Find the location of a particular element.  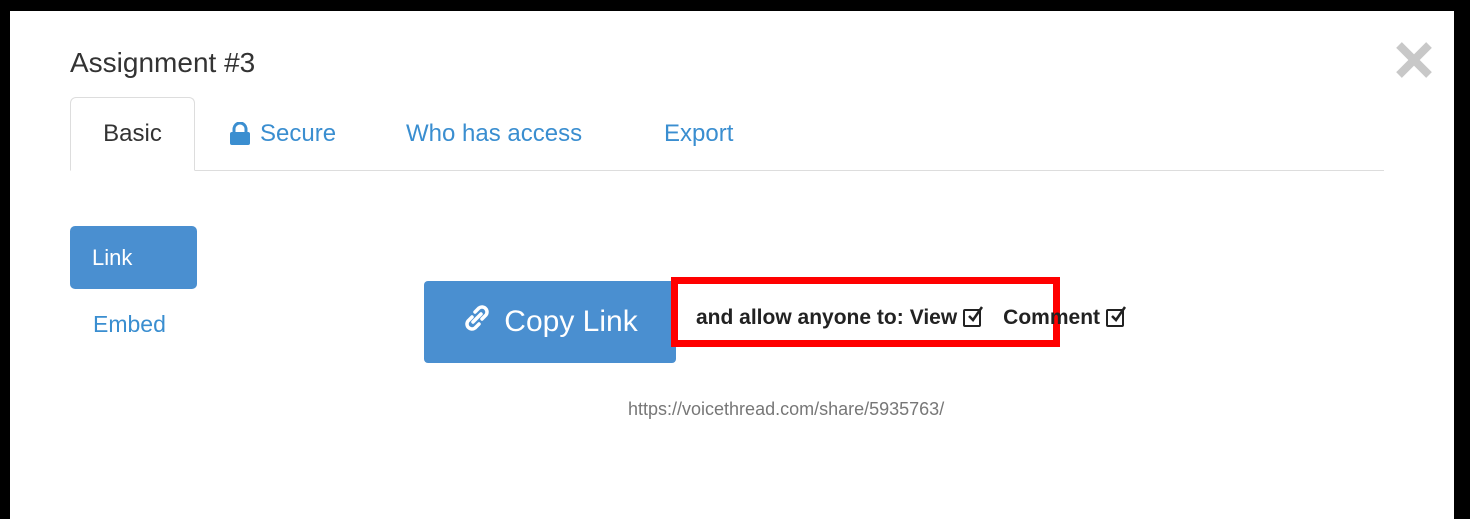

view-label: View is located at coordinates (933, 317).